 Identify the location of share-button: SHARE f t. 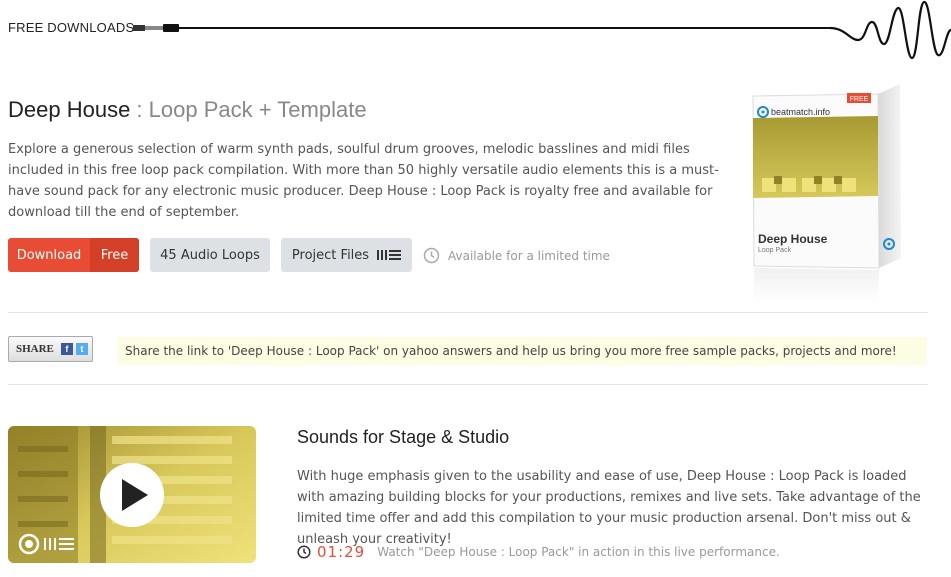
(50, 349).